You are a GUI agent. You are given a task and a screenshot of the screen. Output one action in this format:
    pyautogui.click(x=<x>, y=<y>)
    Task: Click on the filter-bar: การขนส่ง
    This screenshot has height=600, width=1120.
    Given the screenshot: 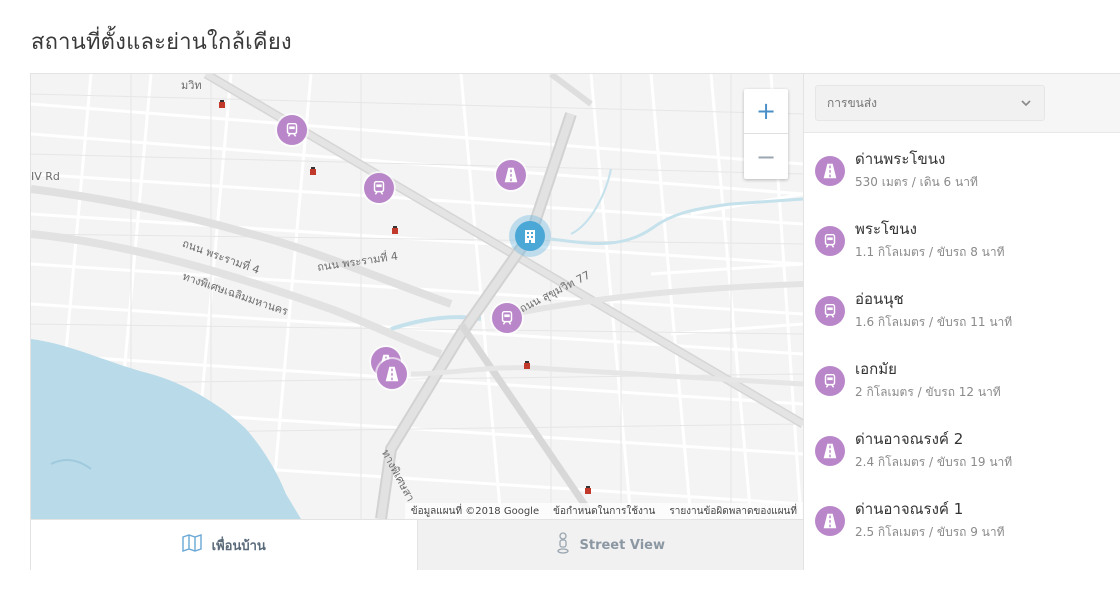 What is the action you would take?
    pyautogui.click(x=962, y=103)
    